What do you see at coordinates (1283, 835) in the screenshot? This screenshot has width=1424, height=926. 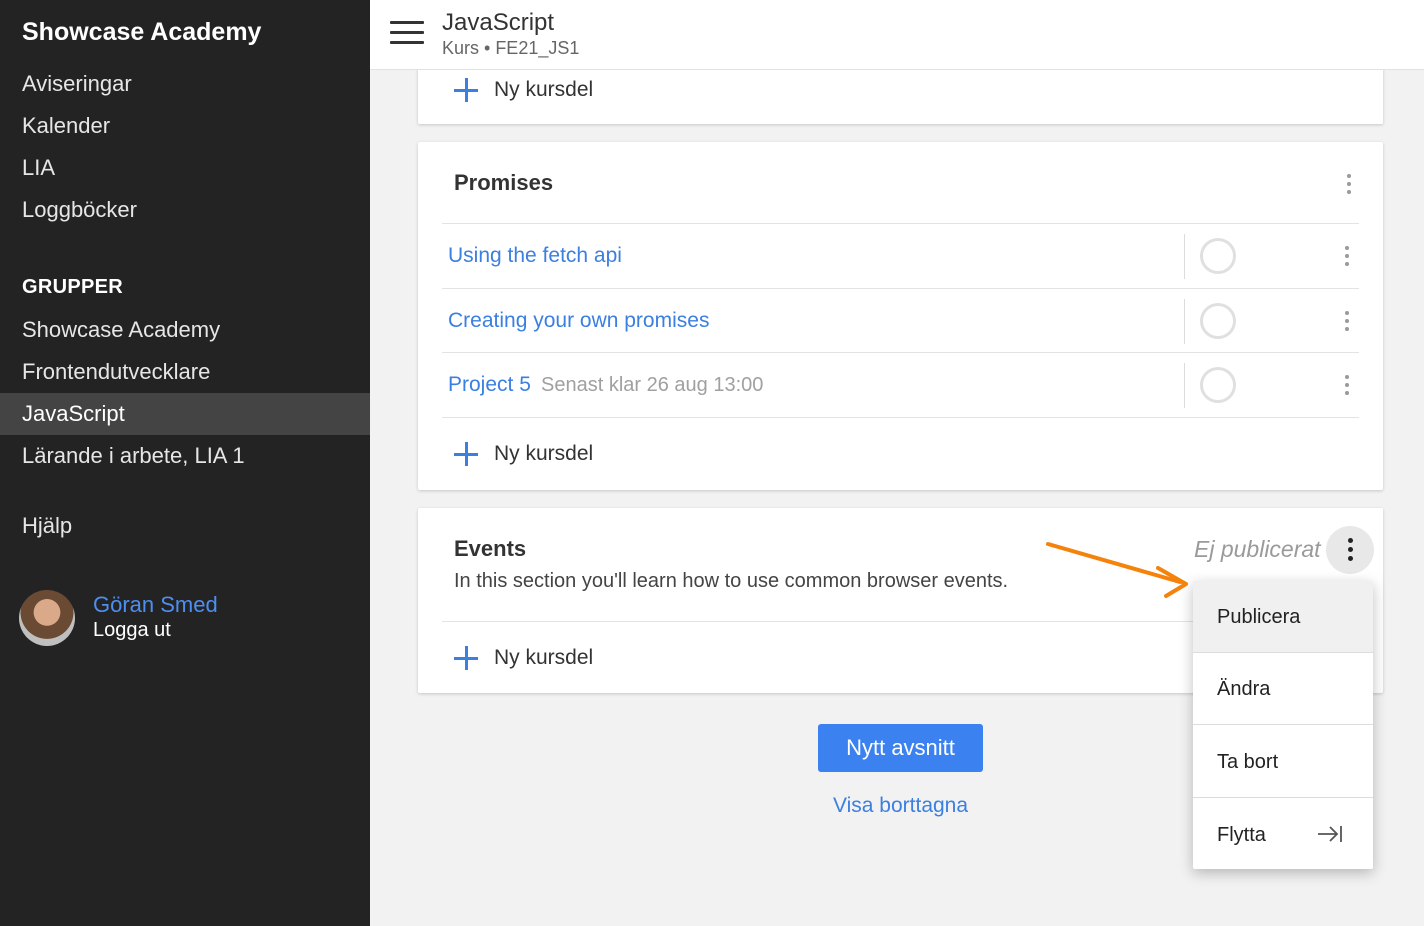 I see `menu-item-move: Flytta` at bounding box center [1283, 835].